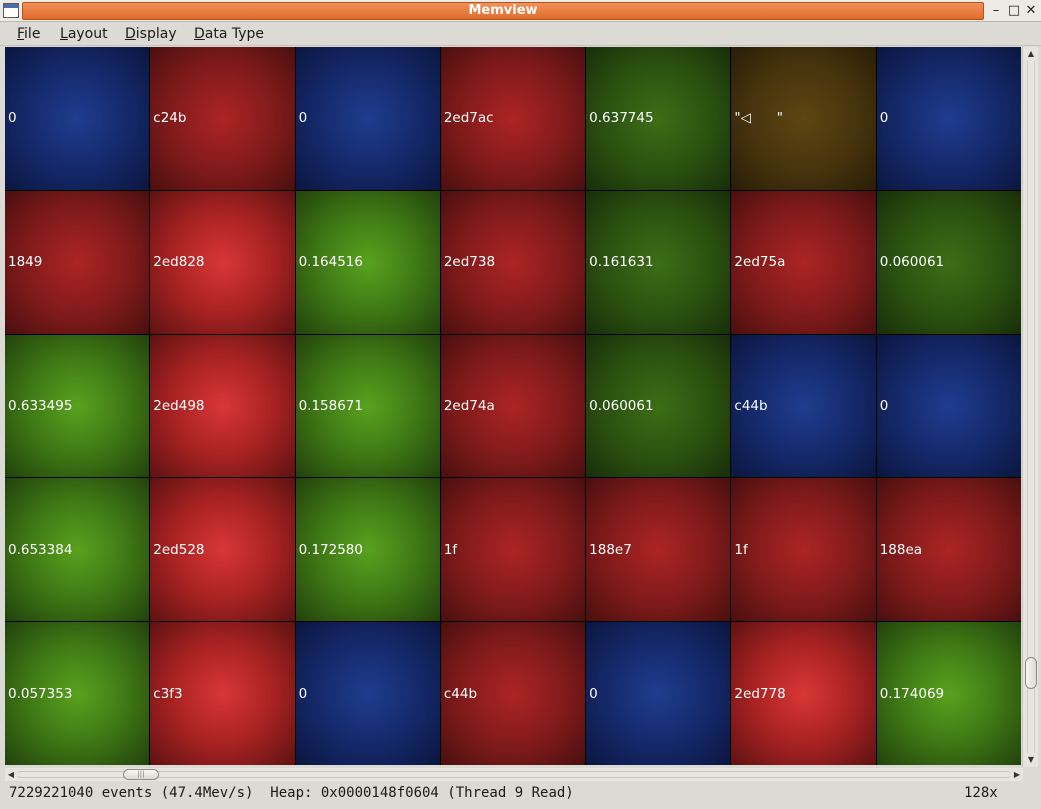 This screenshot has height=809, width=1041. I want to click on memory-cell: 2ed74a, so click(513, 406).